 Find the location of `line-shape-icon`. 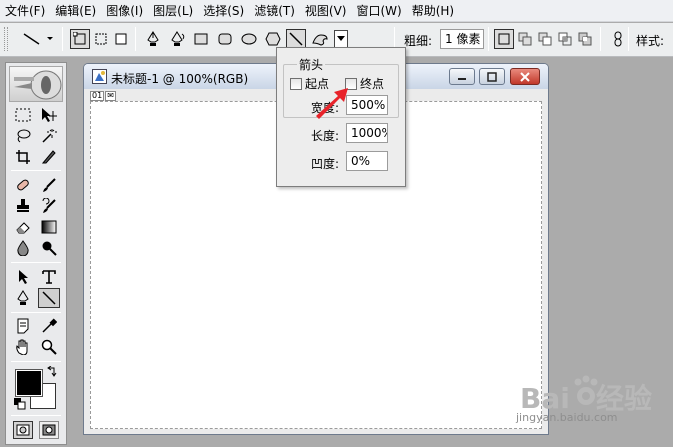

line-shape-icon is located at coordinates (296, 39).